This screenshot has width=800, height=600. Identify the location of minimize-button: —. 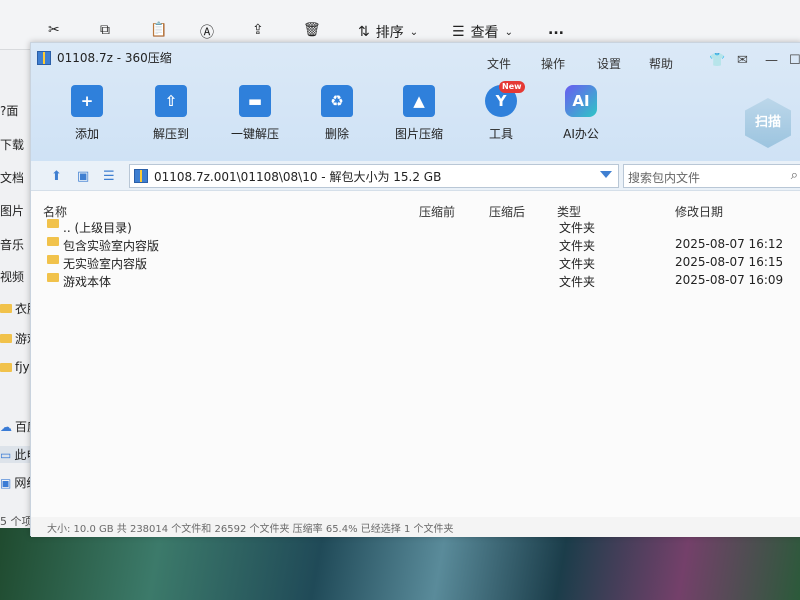
(771, 60).